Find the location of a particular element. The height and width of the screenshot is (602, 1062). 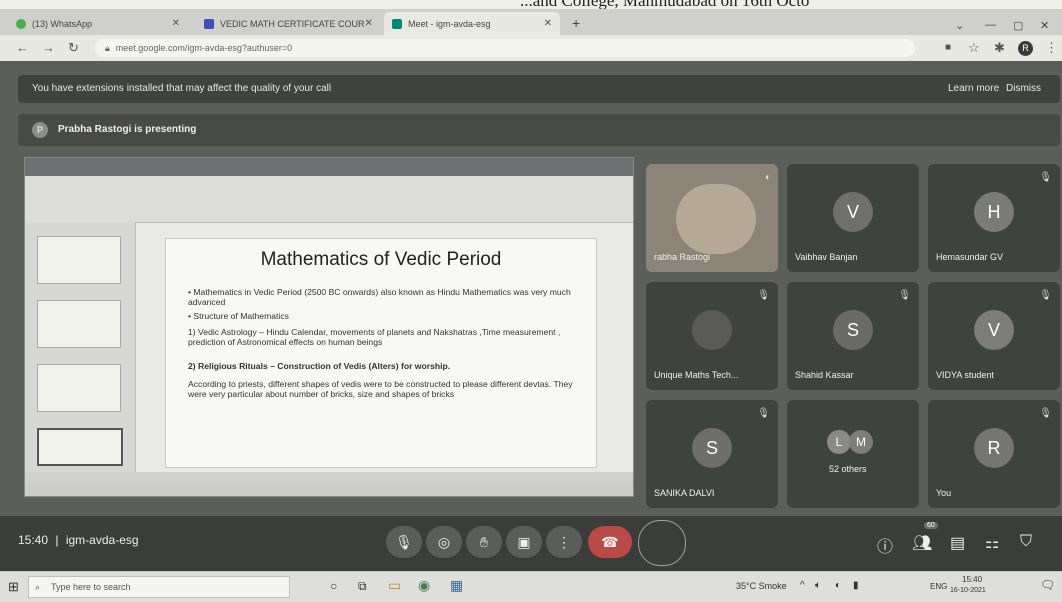

others-tile: L M 52 others is located at coordinates (853, 454).